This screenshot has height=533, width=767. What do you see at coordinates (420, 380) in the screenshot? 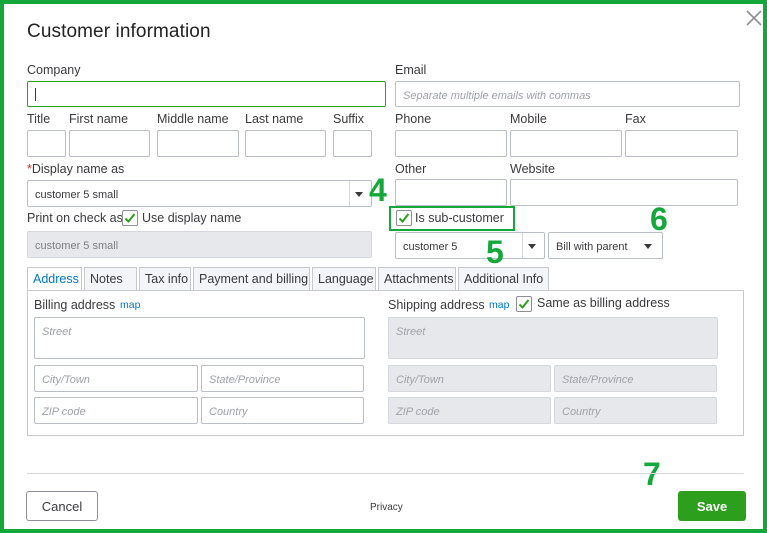
I see `shipping-city-placeholder: City/Town` at bounding box center [420, 380].